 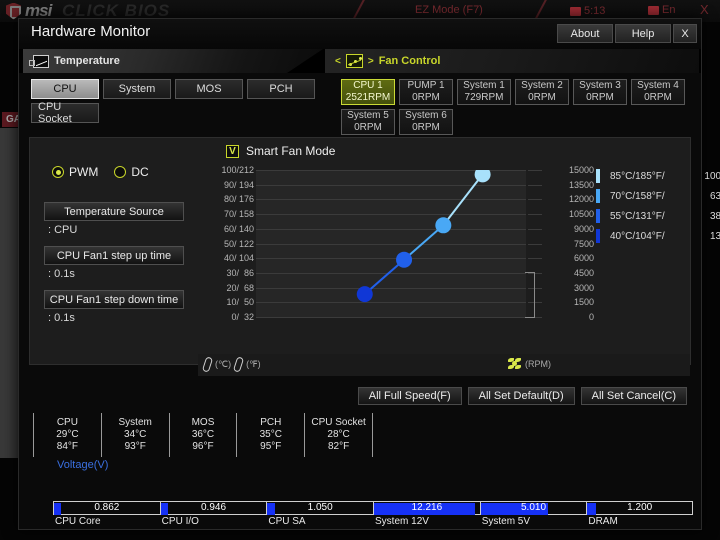 What do you see at coordinates (368, 122) in the screenshot?
I see `fan-button-system-5: System 5 0RPM` at bounding box center [368, 122].